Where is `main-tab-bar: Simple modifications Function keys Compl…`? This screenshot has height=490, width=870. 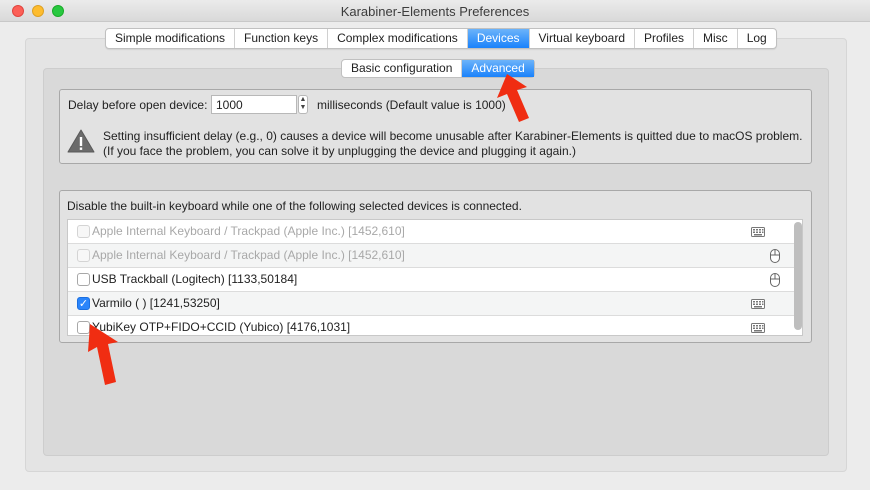 main-tab-bar: Simple modifications Function keys Compl… is located at coordinates (441, 38).